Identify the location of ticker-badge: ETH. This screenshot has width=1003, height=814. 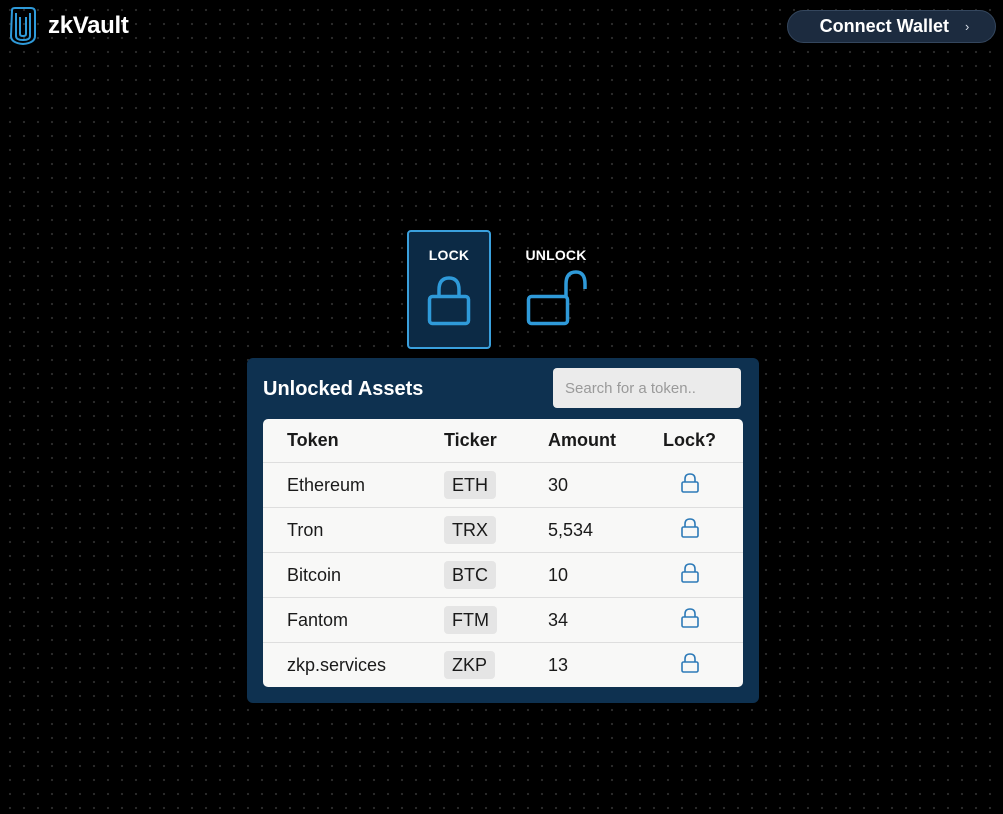
(470, 485).